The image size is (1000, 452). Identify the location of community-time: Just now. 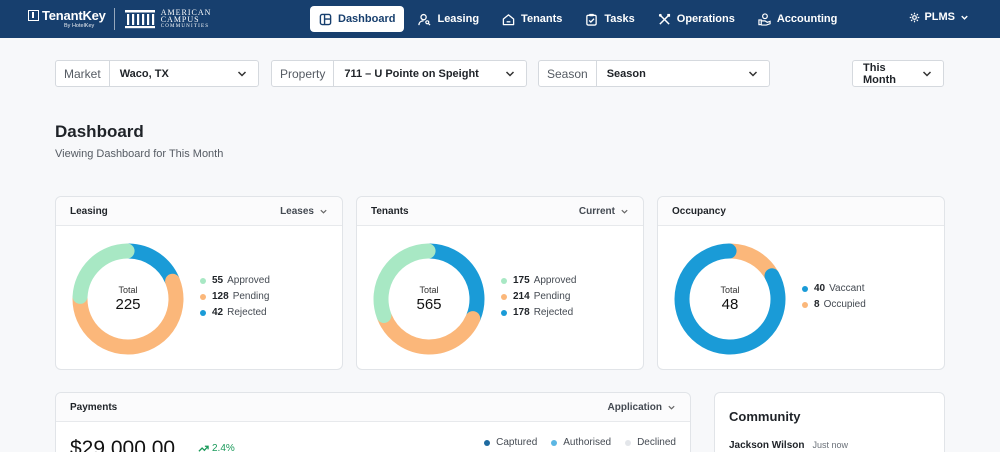
(830, 445).